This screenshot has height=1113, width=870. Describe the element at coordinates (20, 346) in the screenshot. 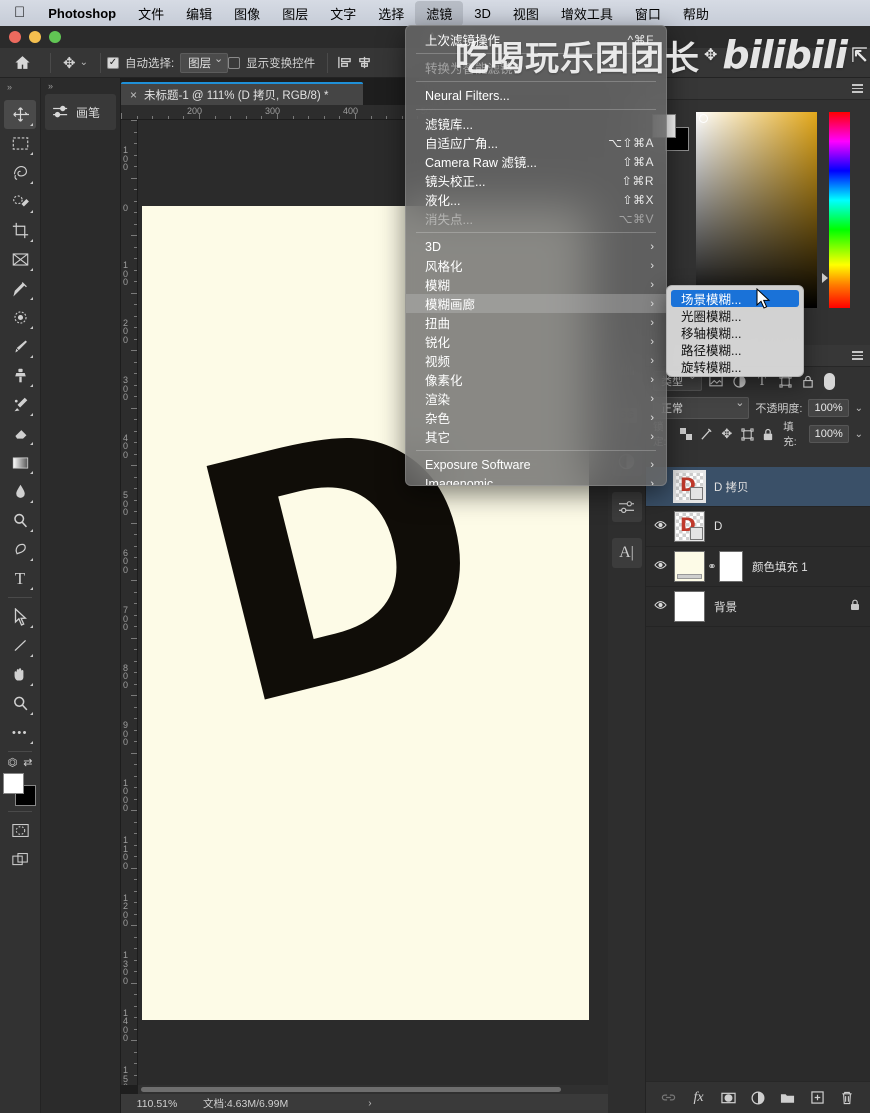

I see `brush-tool` at that location.